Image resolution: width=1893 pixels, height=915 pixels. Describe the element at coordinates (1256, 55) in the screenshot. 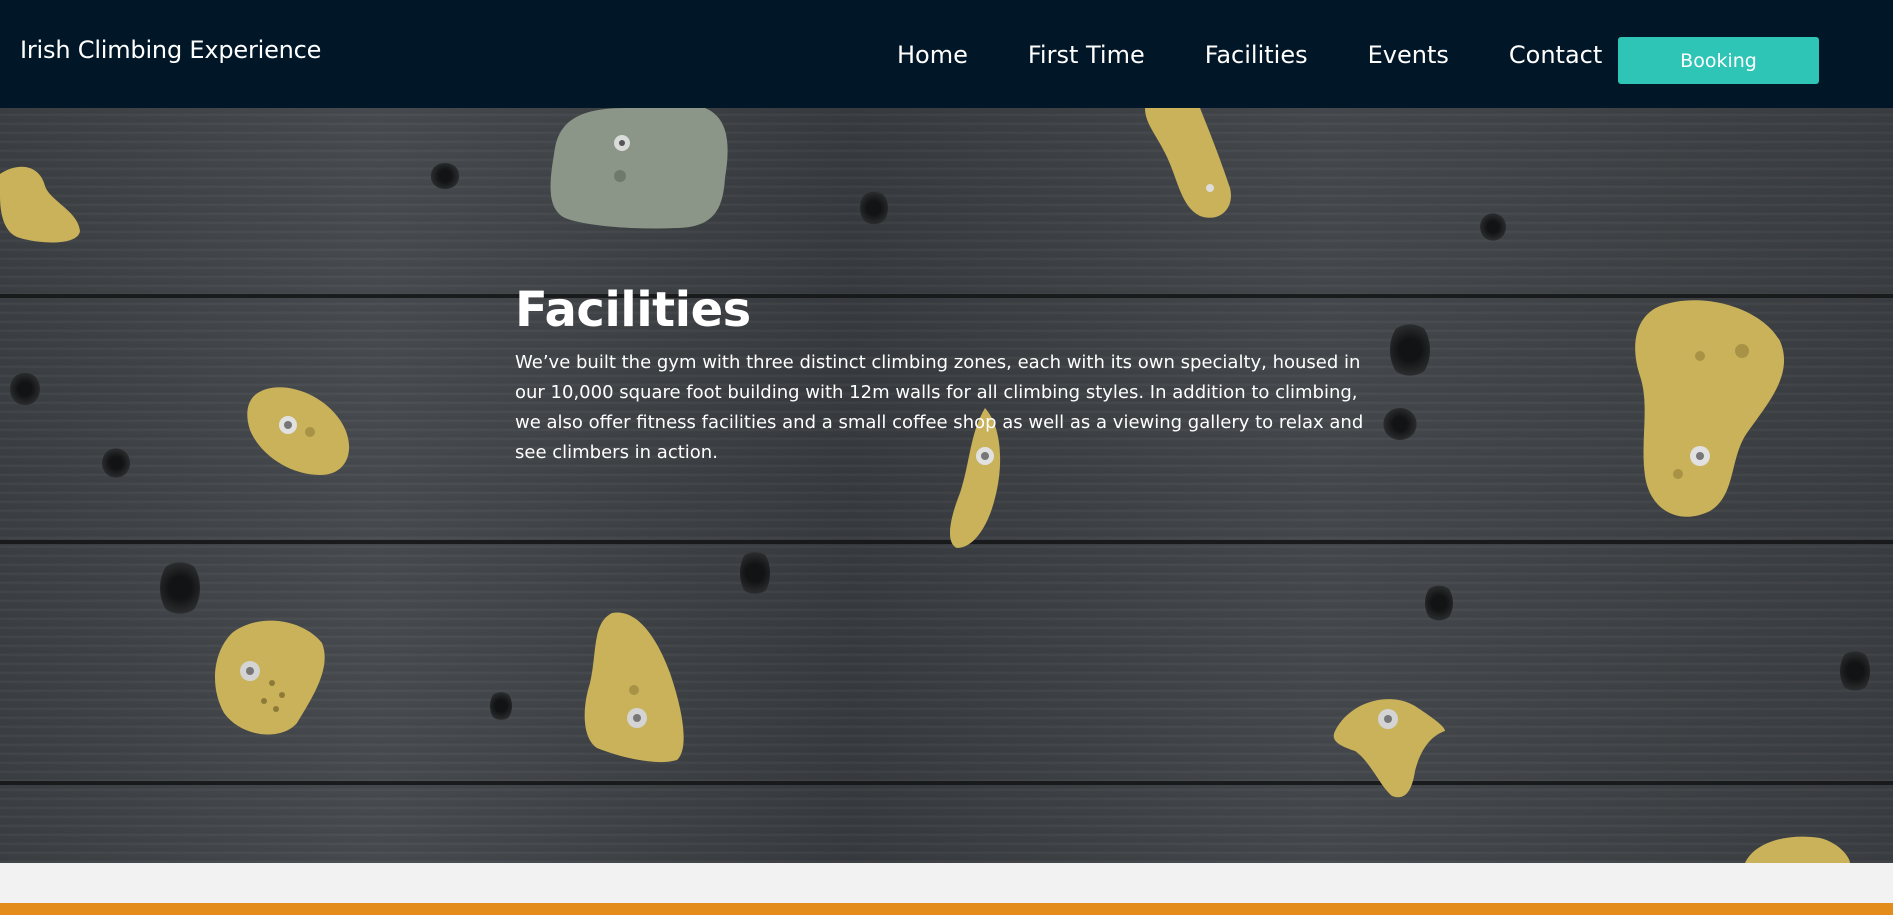

I see `nav-facilities: Facilities` at that location.